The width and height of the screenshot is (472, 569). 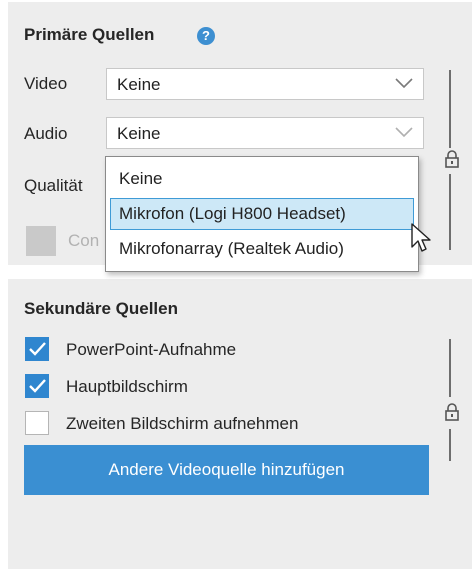 I want to click on disabled-checkbox-label: Con, so click(x=84, y=240).